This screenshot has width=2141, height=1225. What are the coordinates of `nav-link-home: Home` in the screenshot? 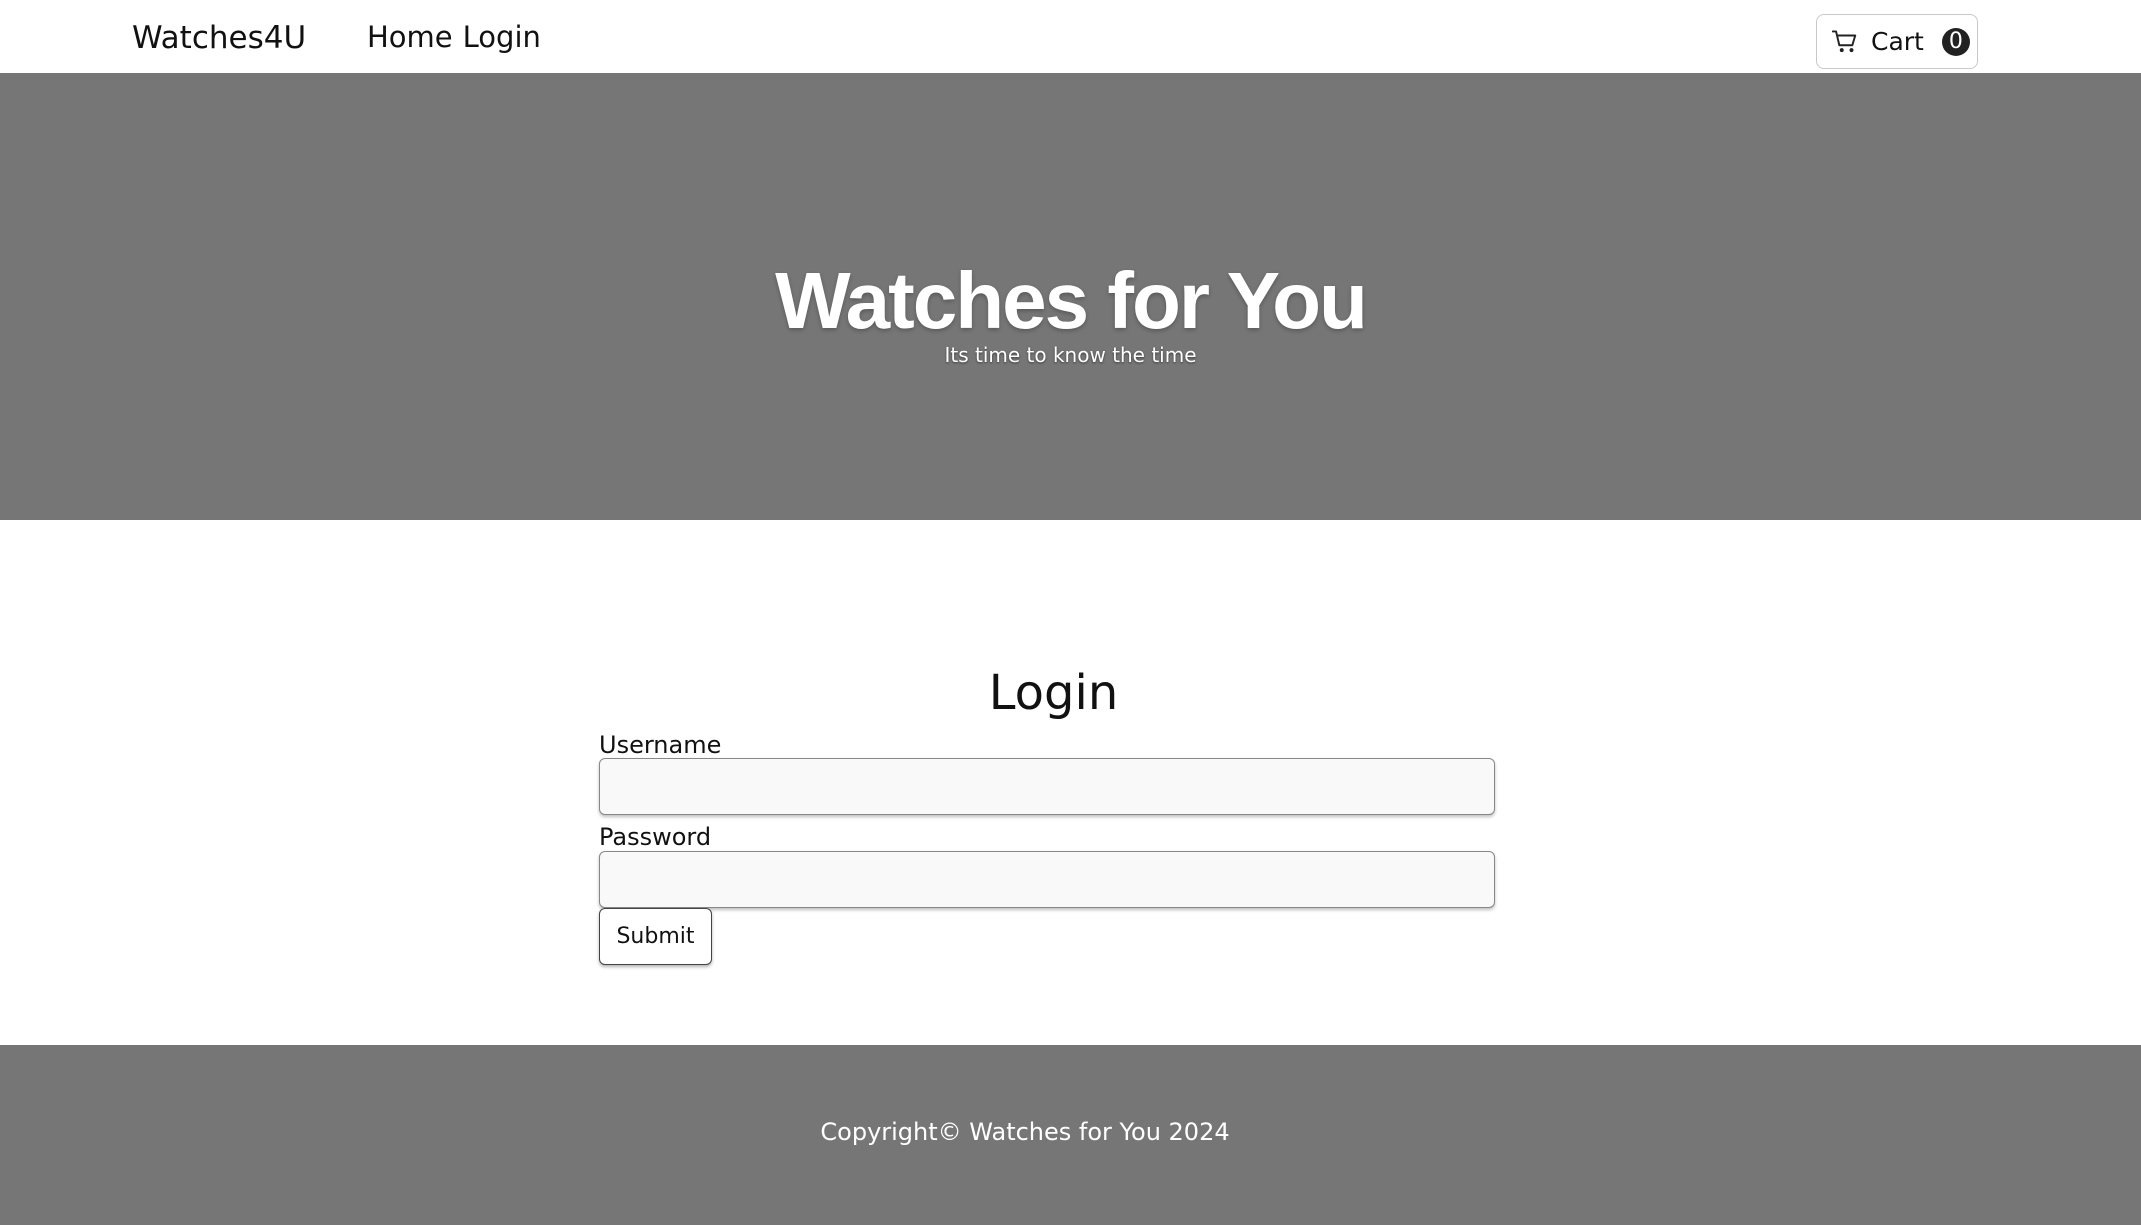 It's located at (410, 37).